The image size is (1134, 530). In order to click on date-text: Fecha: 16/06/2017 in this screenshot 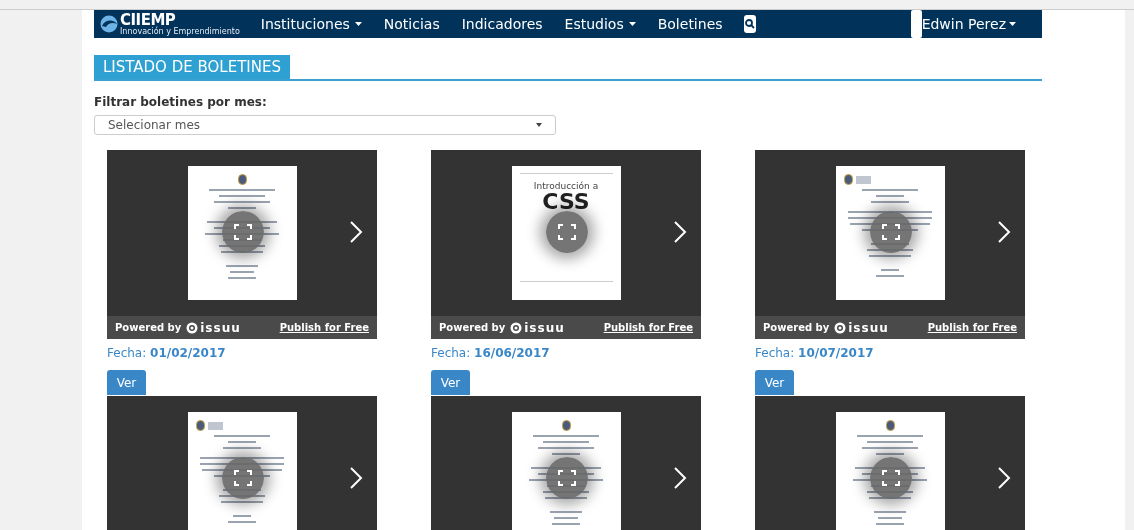, I will do `click(491, 353)`.